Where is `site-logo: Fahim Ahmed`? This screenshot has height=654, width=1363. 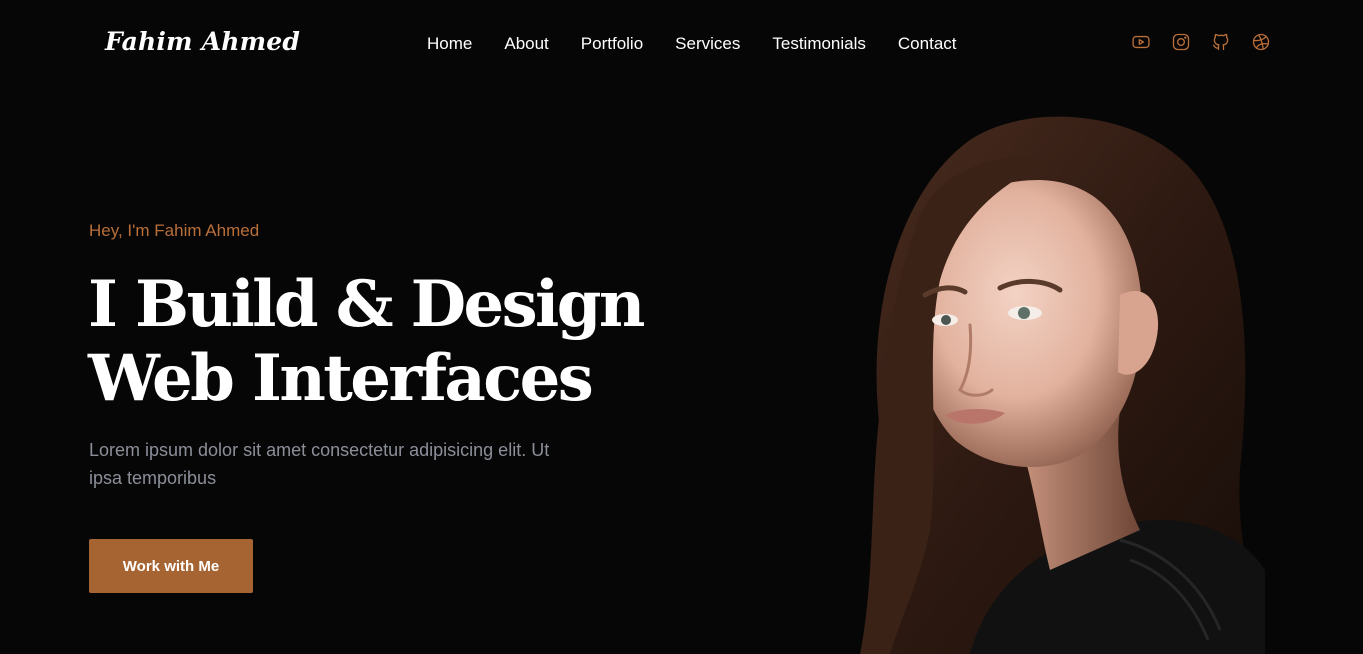 site-logo: Fahim Ahmed is located at coordinates (202, 41).